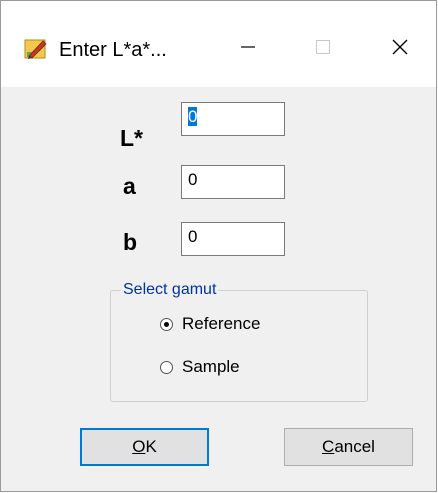  Describe the element at coordinates (221, 323) in the screenshot. I see `radio-reference-label: Reference` at that location.